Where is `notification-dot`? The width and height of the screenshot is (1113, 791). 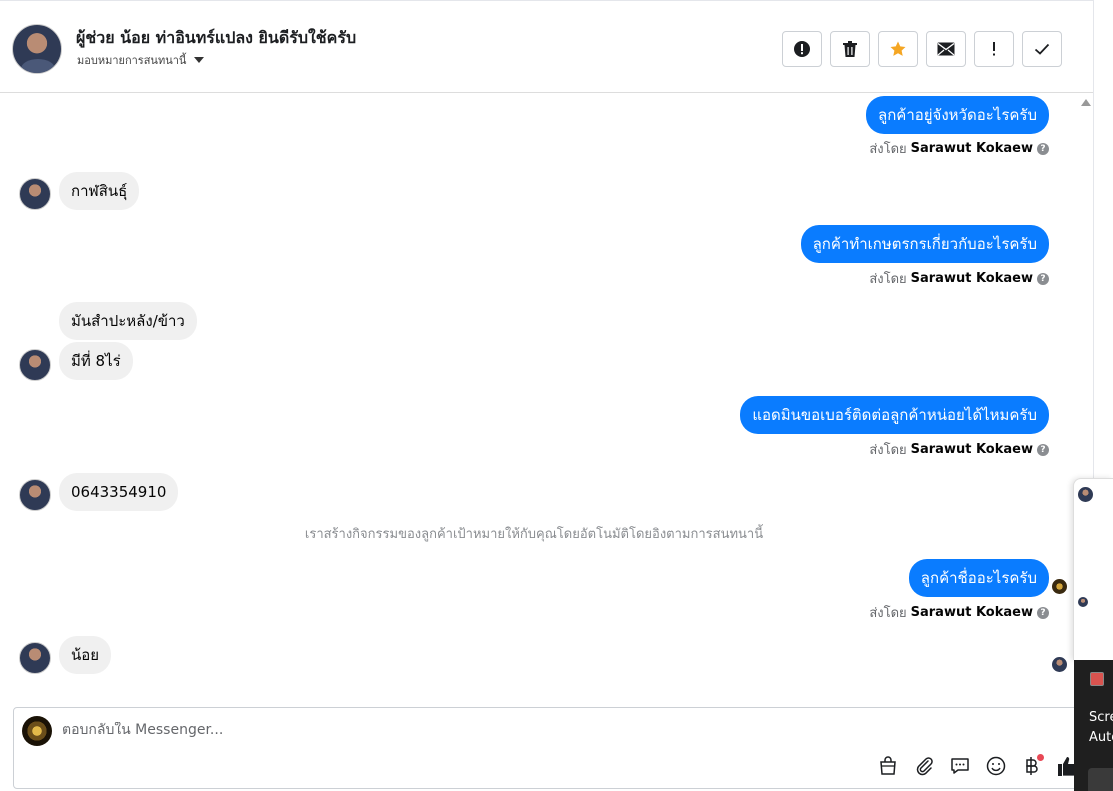
notification-dot is located at coordinates (1040, 757).